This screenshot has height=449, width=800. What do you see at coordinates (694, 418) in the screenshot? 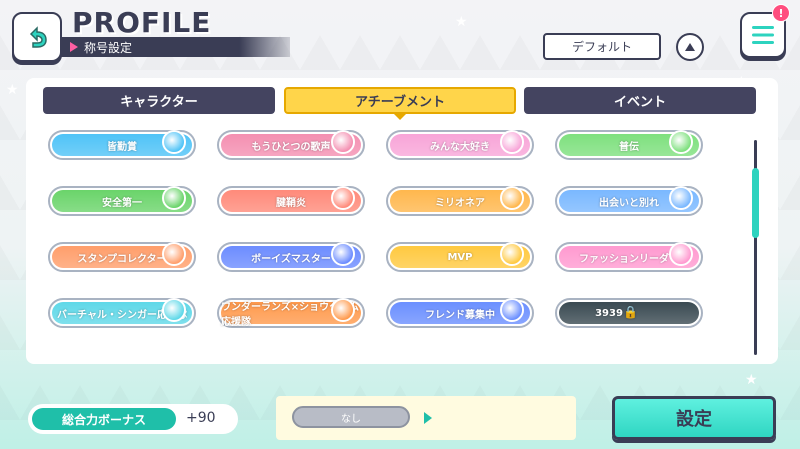
I see `set-button: 設定` at bounding box center [694, 418].